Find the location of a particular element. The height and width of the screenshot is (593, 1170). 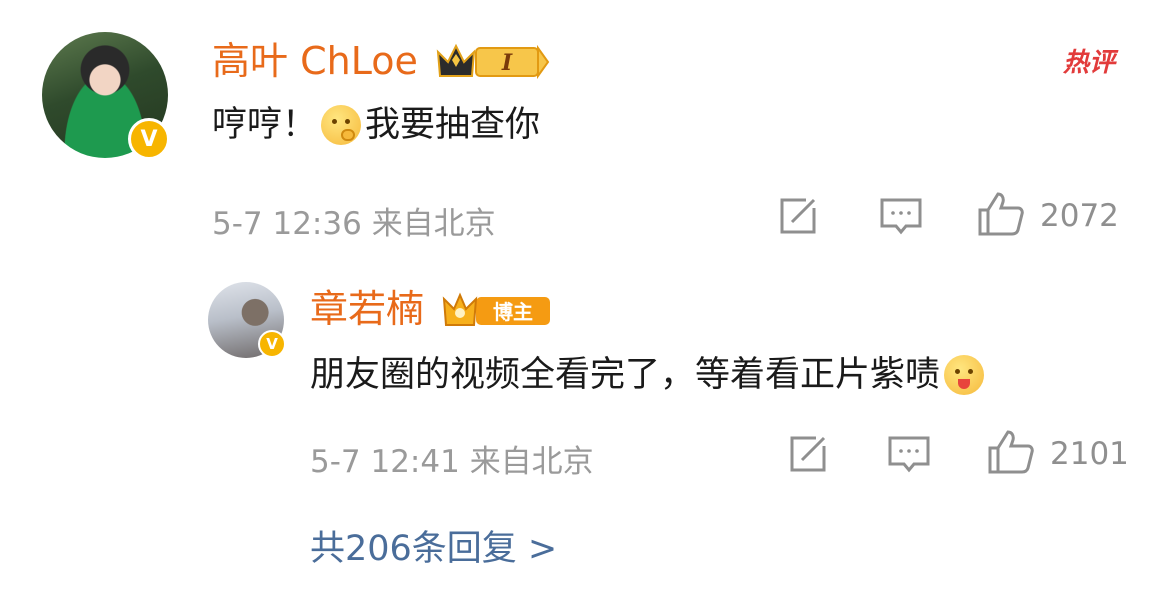

reply-text: 朋友圈的视频全看完了，等着看正片紫啧 is located at coordinates (649, 375).